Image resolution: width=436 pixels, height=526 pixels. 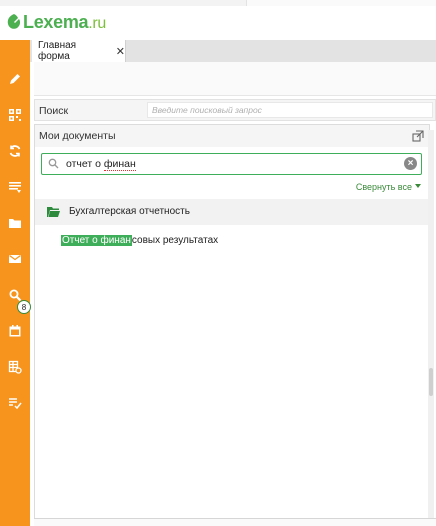 I want to click on sync-icon, so click(x=15, y=151).